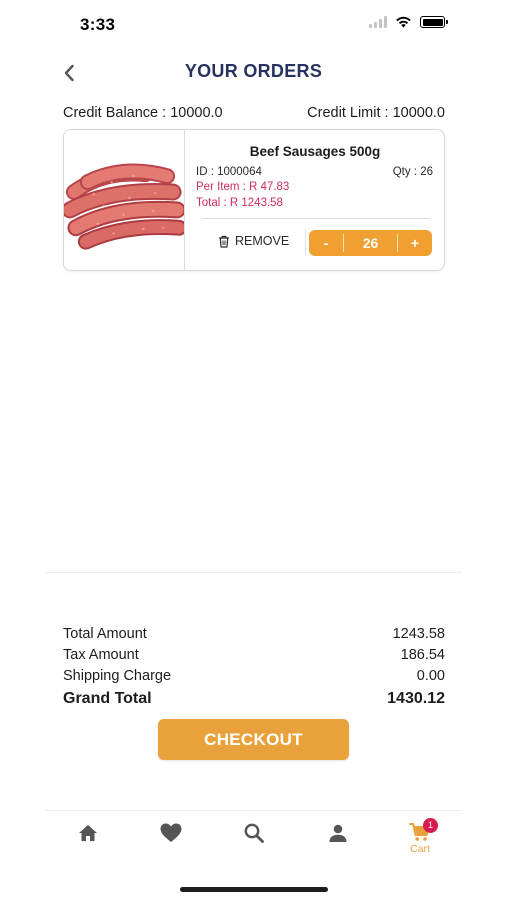 Image resolution: width=507 pixels, height=900 pixels. What do you see at coordinates (315, 151) in the screenshot?
I see `product-name: Beef Sausages 500g` at bounding box center [315, 151].